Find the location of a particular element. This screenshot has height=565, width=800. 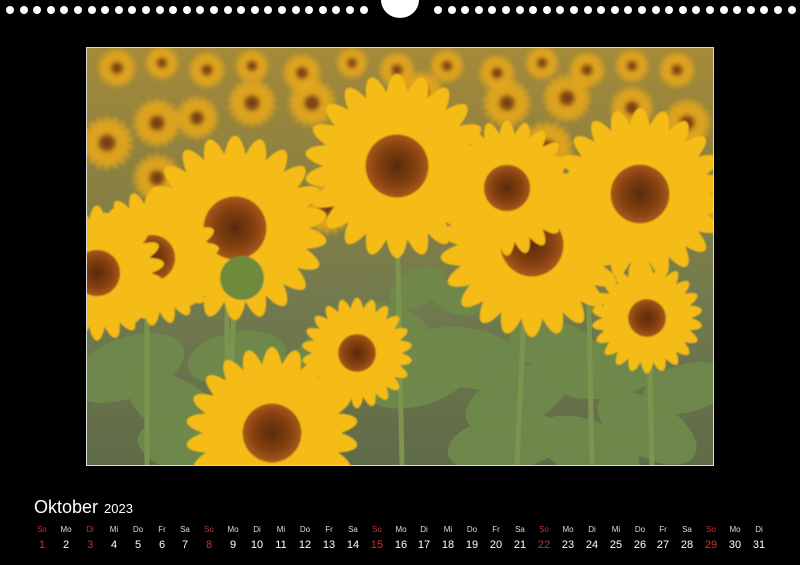

day-number: 24 is located at coordinates (592, 545).